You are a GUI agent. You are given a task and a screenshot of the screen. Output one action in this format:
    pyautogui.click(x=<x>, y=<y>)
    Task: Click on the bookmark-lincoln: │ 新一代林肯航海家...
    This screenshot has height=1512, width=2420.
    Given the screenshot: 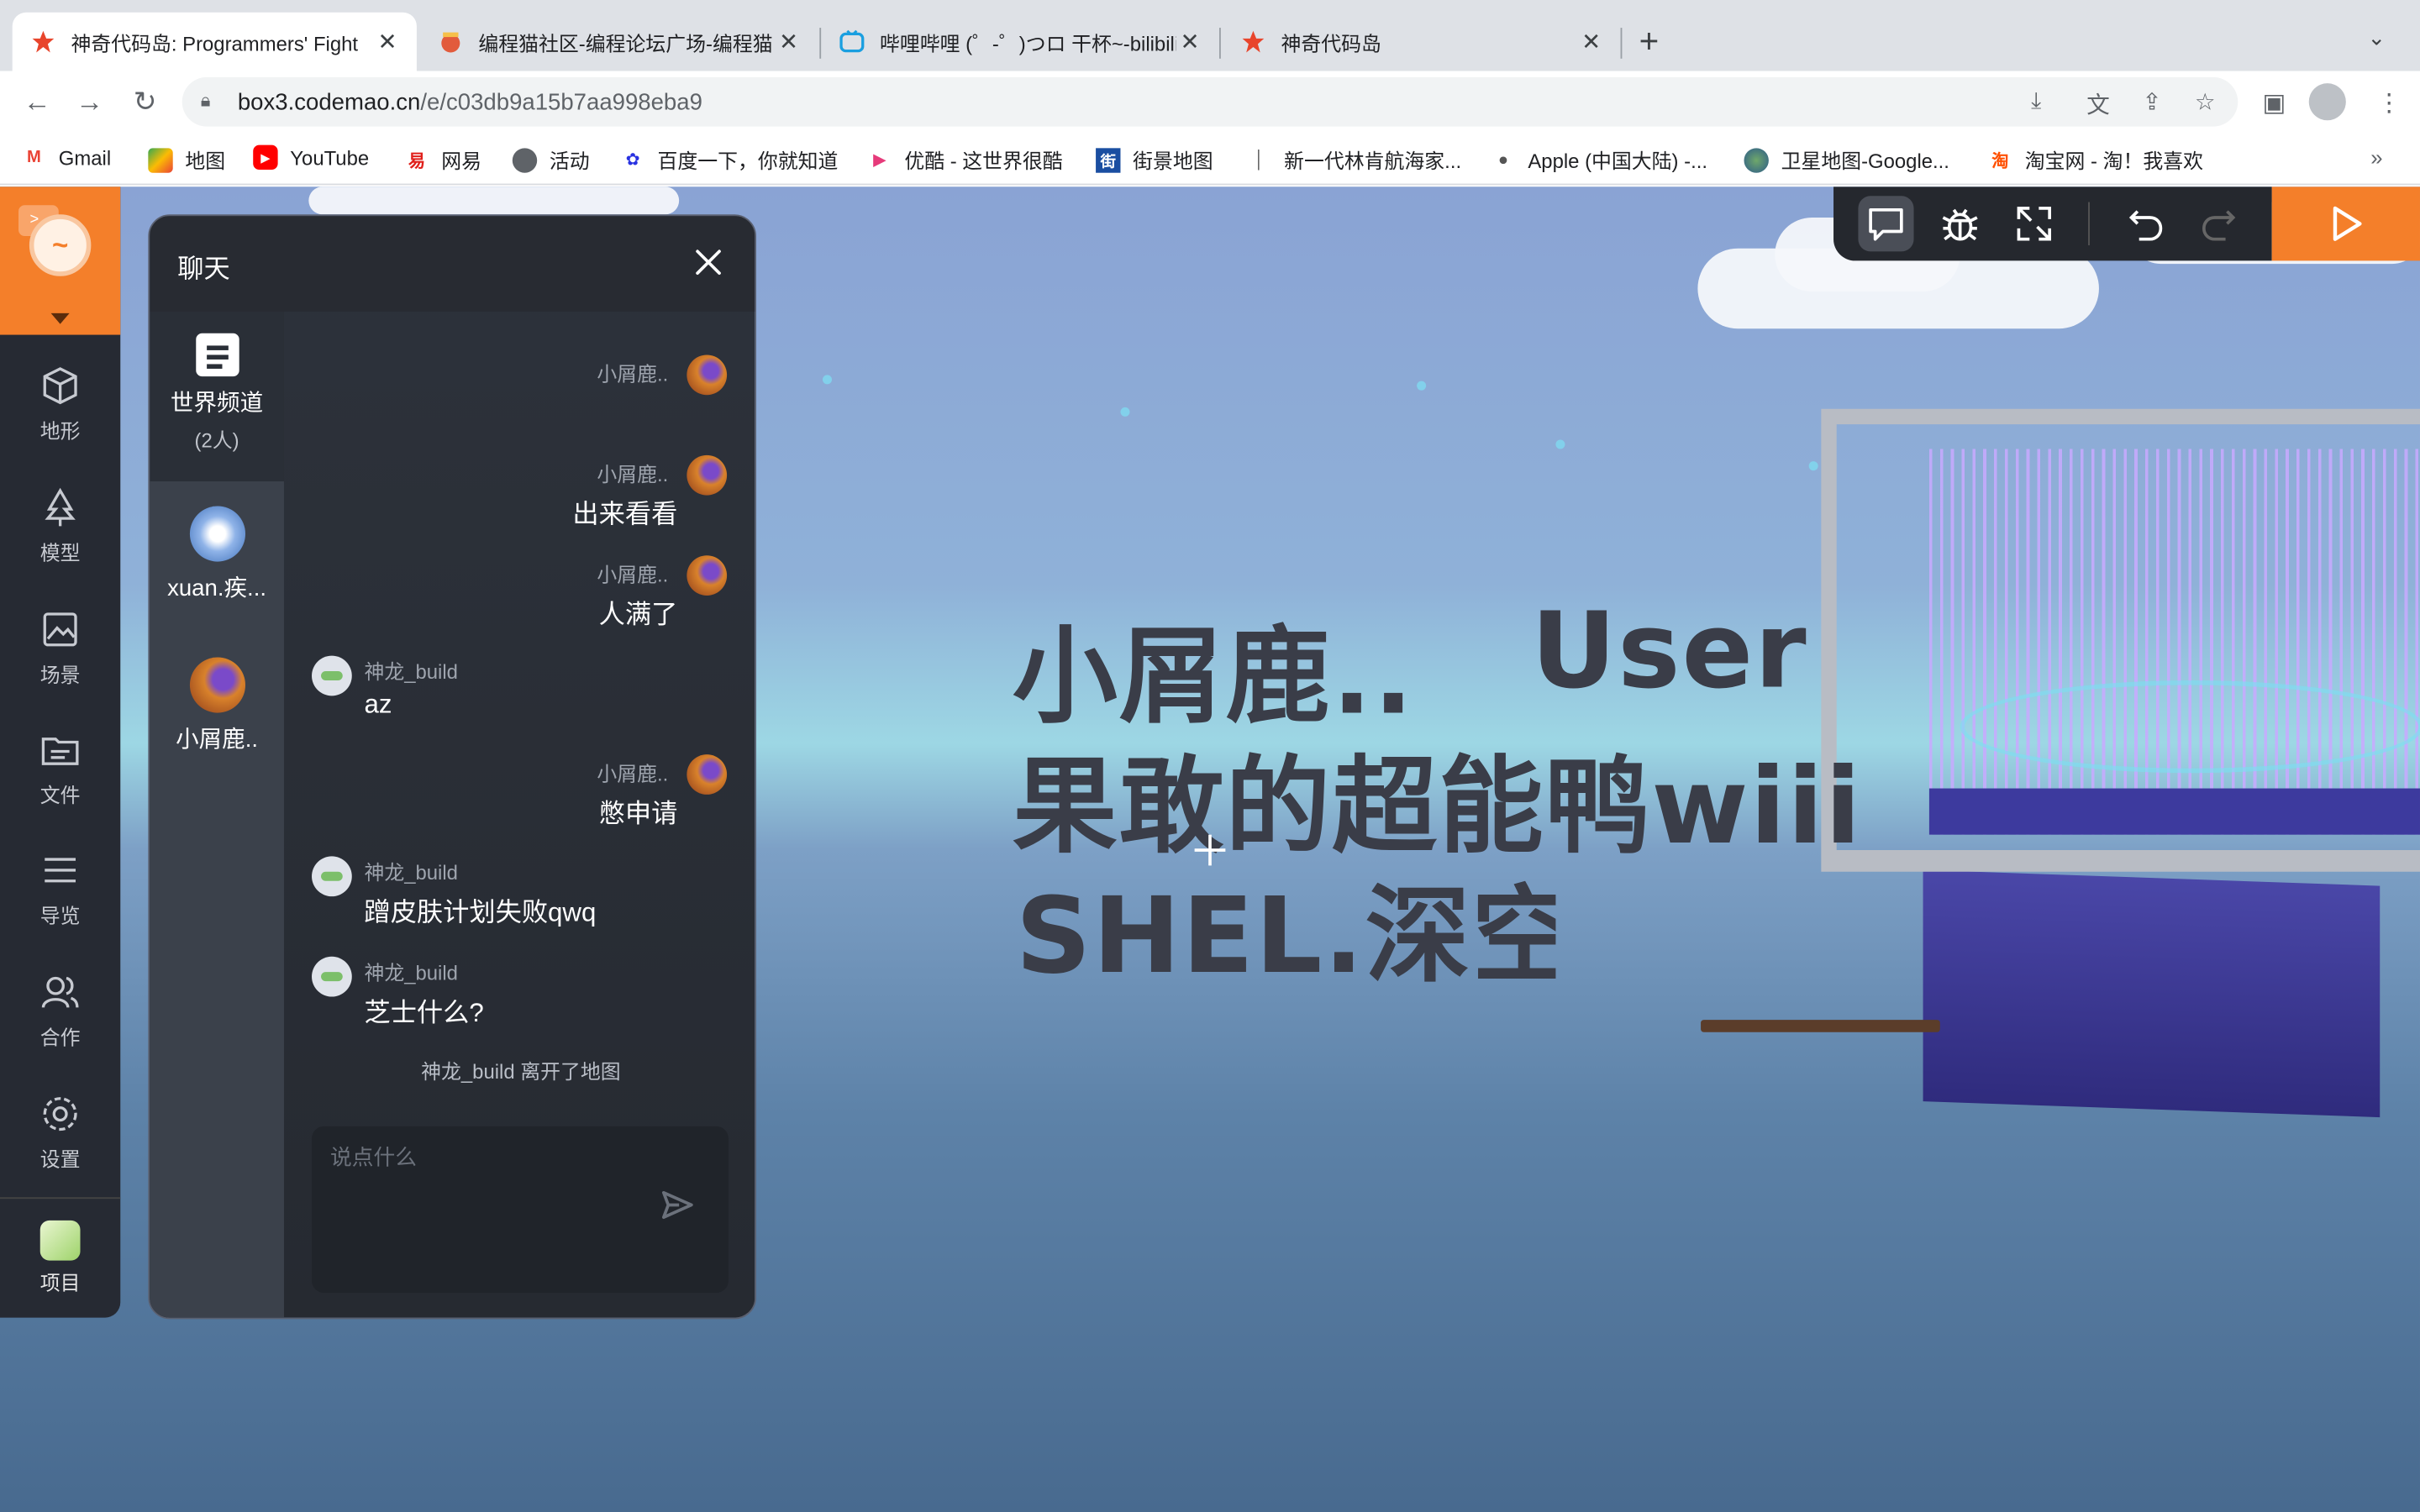 What is the action you would take?
    pyautogui.click(x=1354, y=160)
    